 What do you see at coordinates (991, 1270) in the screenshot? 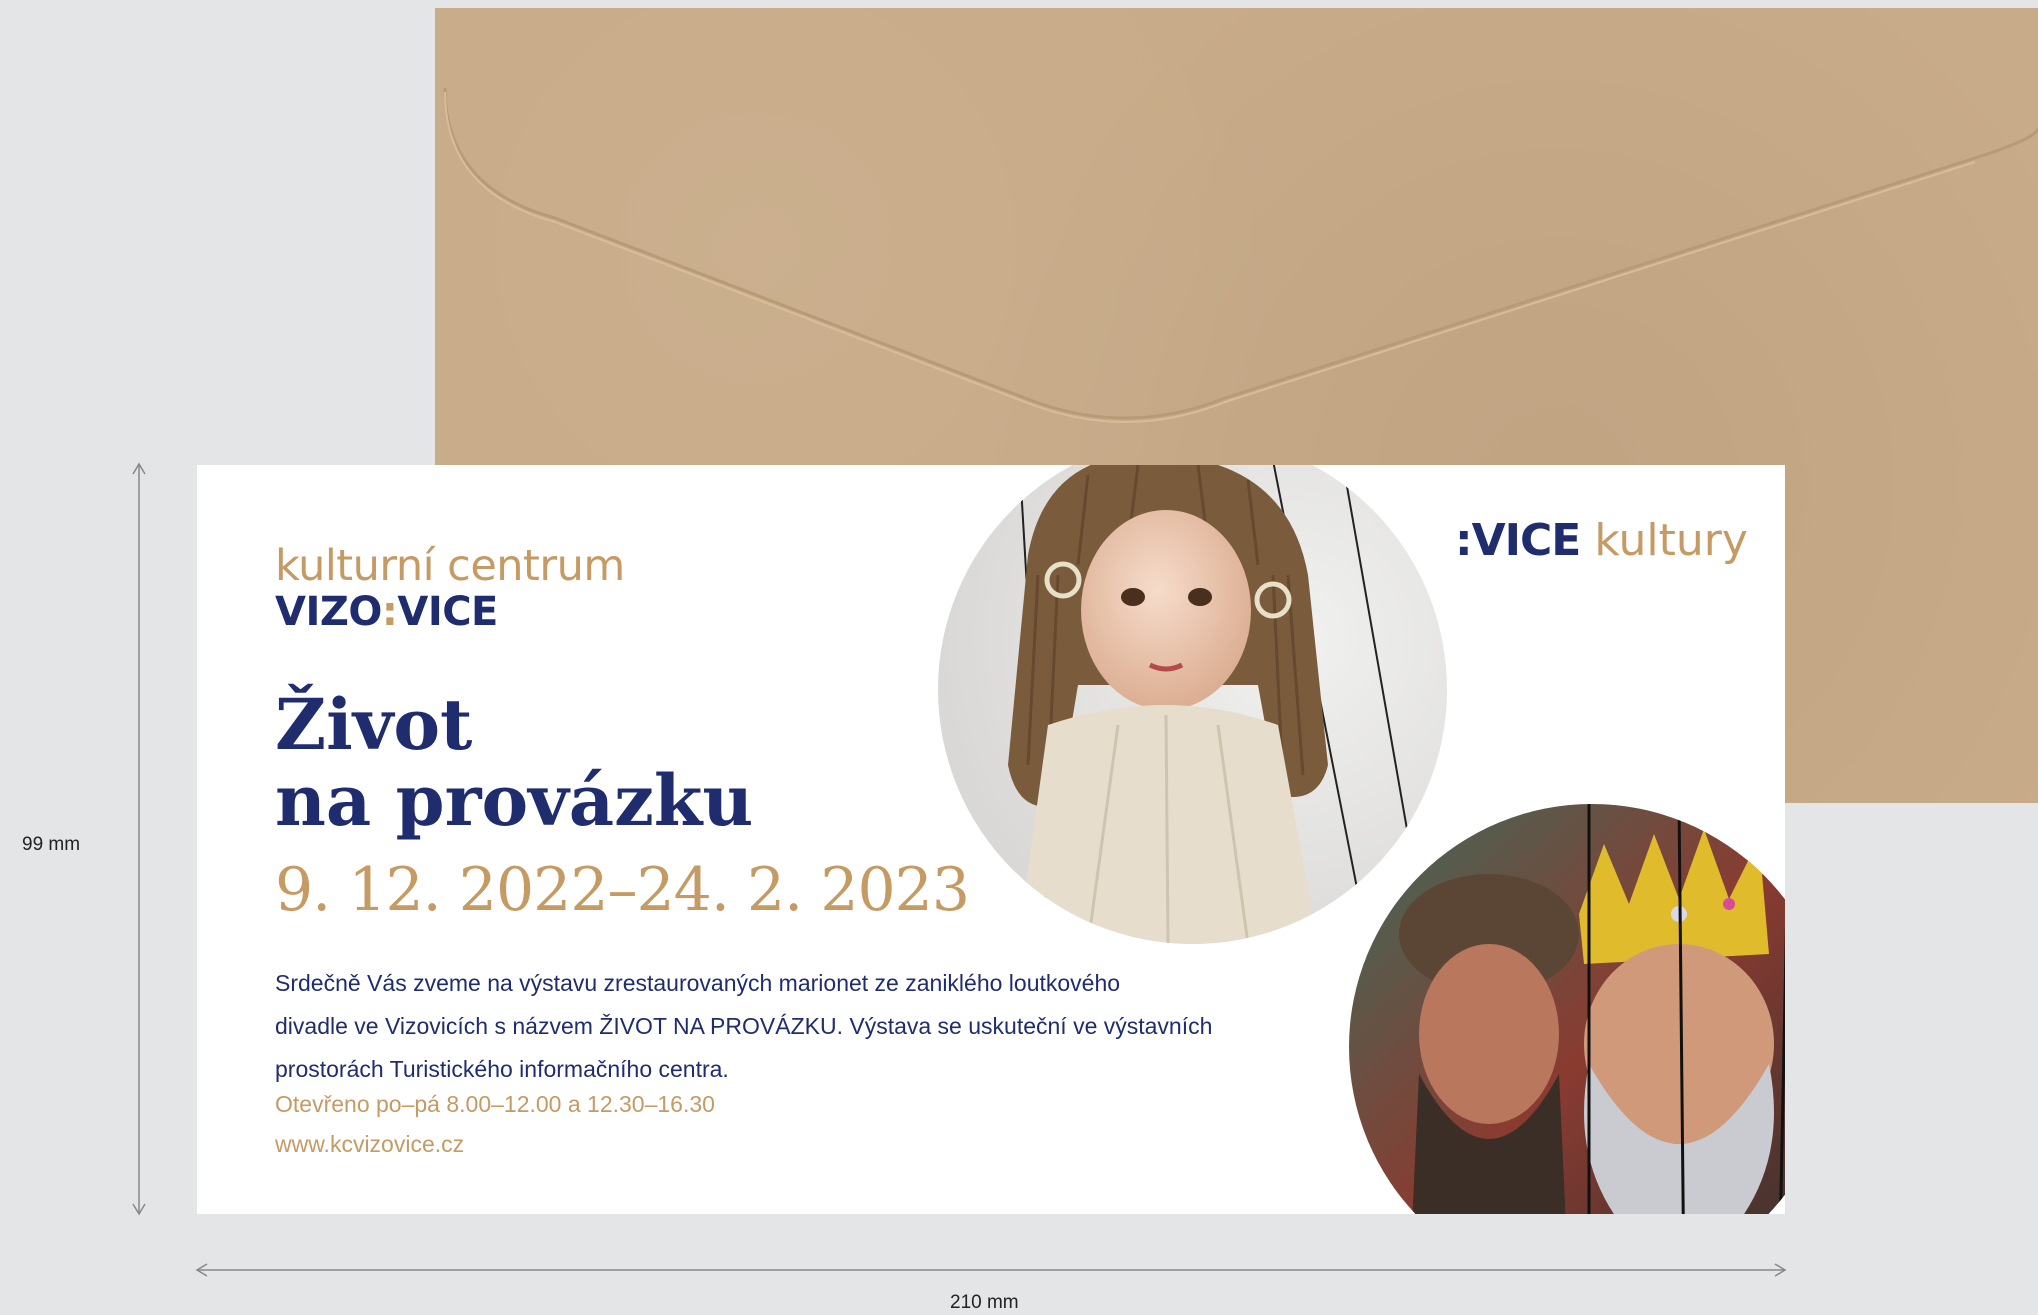
I see `width-dimension-line` at bounding box center [991, 1270].